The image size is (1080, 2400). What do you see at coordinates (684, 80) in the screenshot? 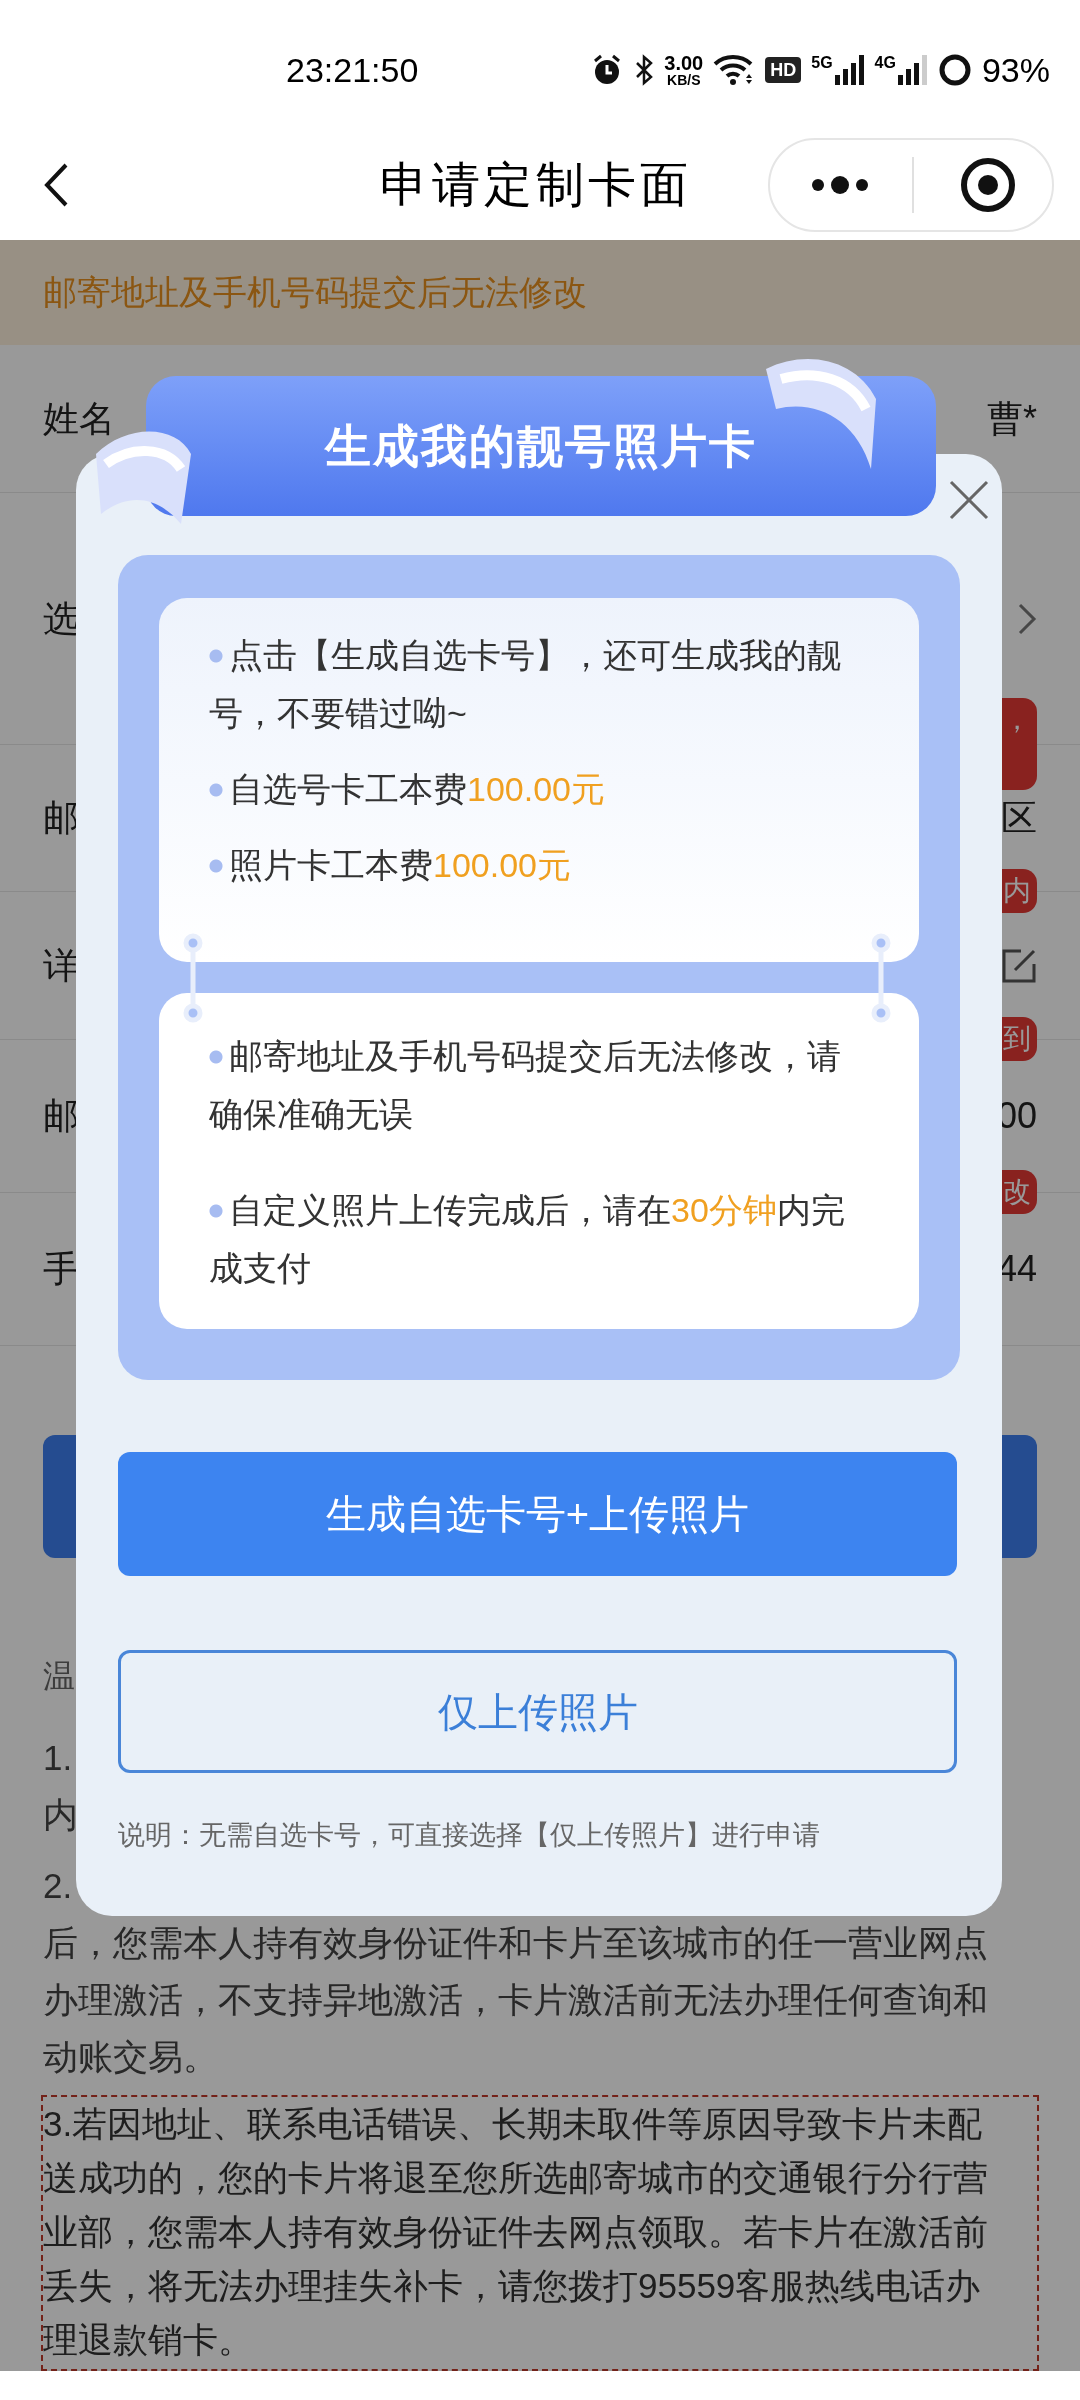
I see `speed-unit: KB/S` at bounding box center [684, 80].